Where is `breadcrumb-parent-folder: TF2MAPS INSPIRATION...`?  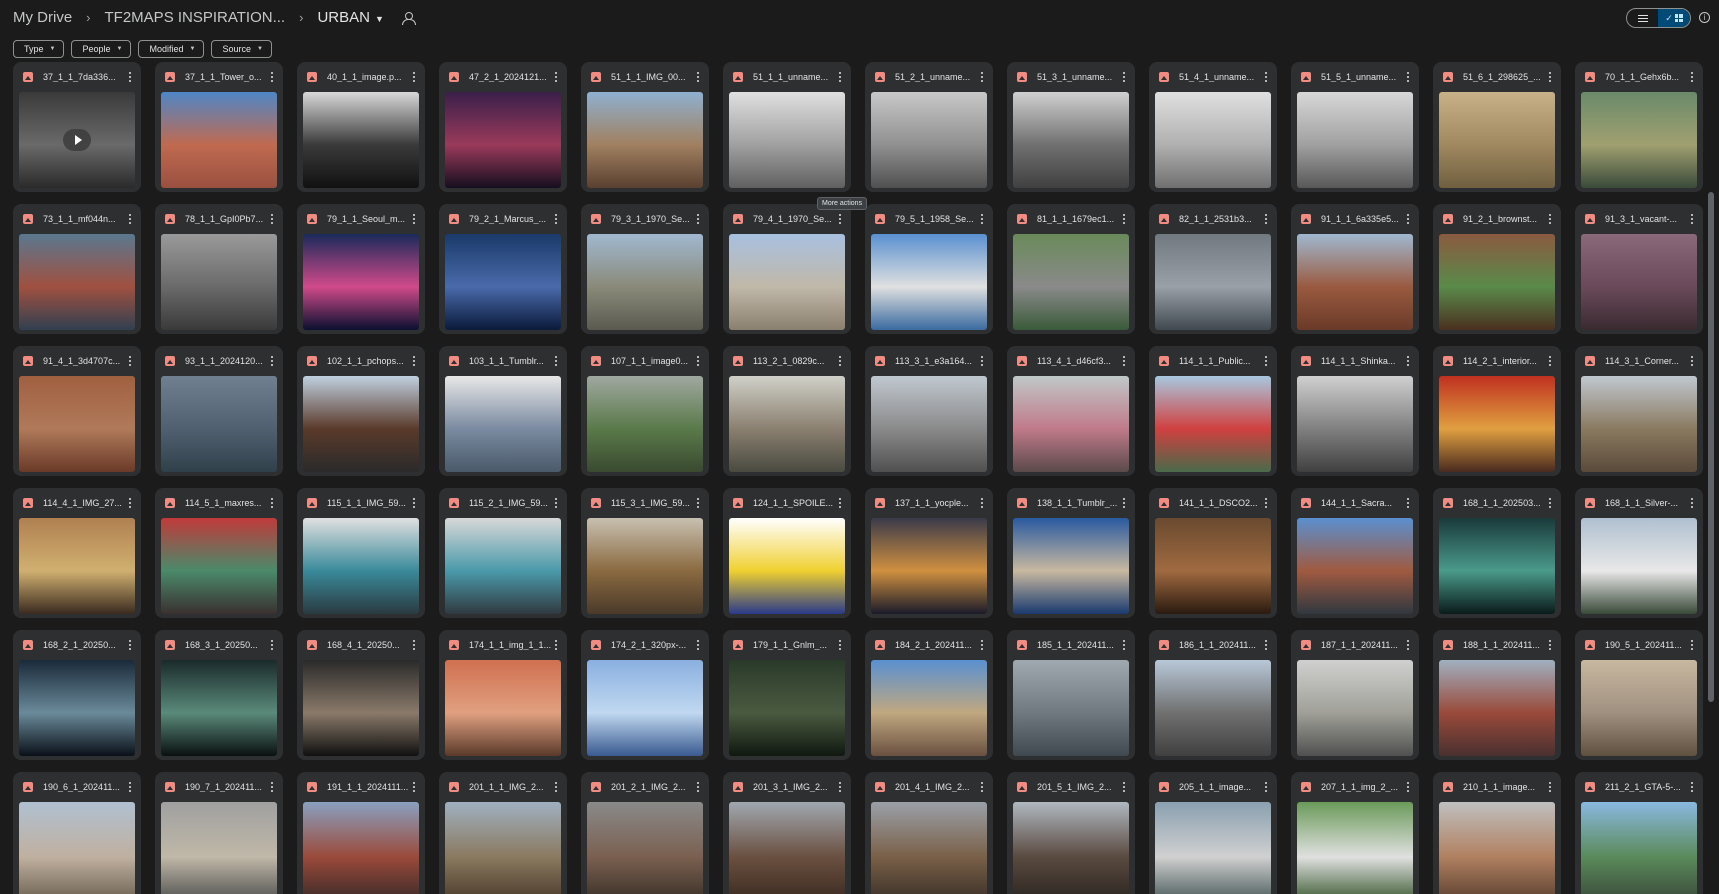 breadcrumb-parent-folder: TF2MAPS INSPIRATION... is located at coordinates (195, 17).